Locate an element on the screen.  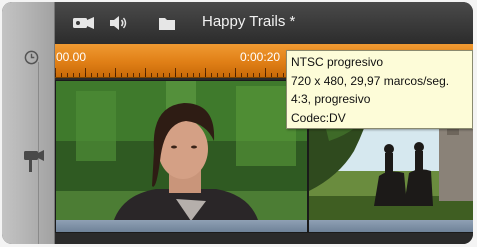
project-title: Happy Trails * is located at coordinates (249, 21).